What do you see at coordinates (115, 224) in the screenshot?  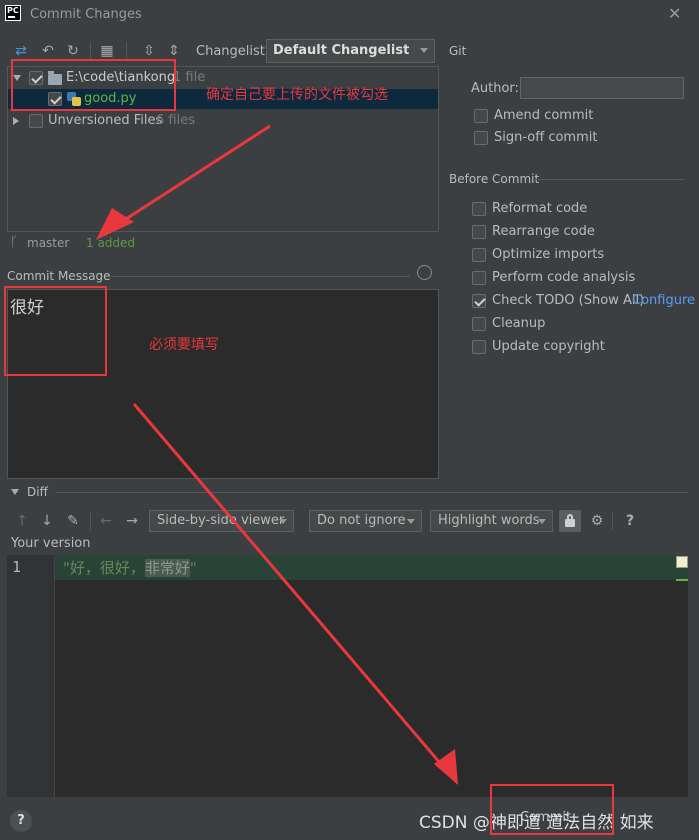 I see `arrow-to-message-head` at bounding box center [115, 224].